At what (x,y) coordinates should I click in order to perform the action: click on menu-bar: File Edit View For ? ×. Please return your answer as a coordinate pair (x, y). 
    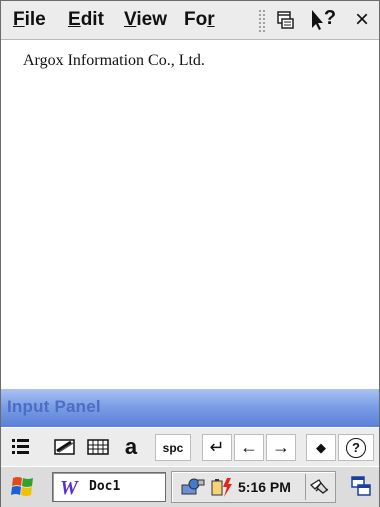
    Looking at the image, I should click on (190, 20).